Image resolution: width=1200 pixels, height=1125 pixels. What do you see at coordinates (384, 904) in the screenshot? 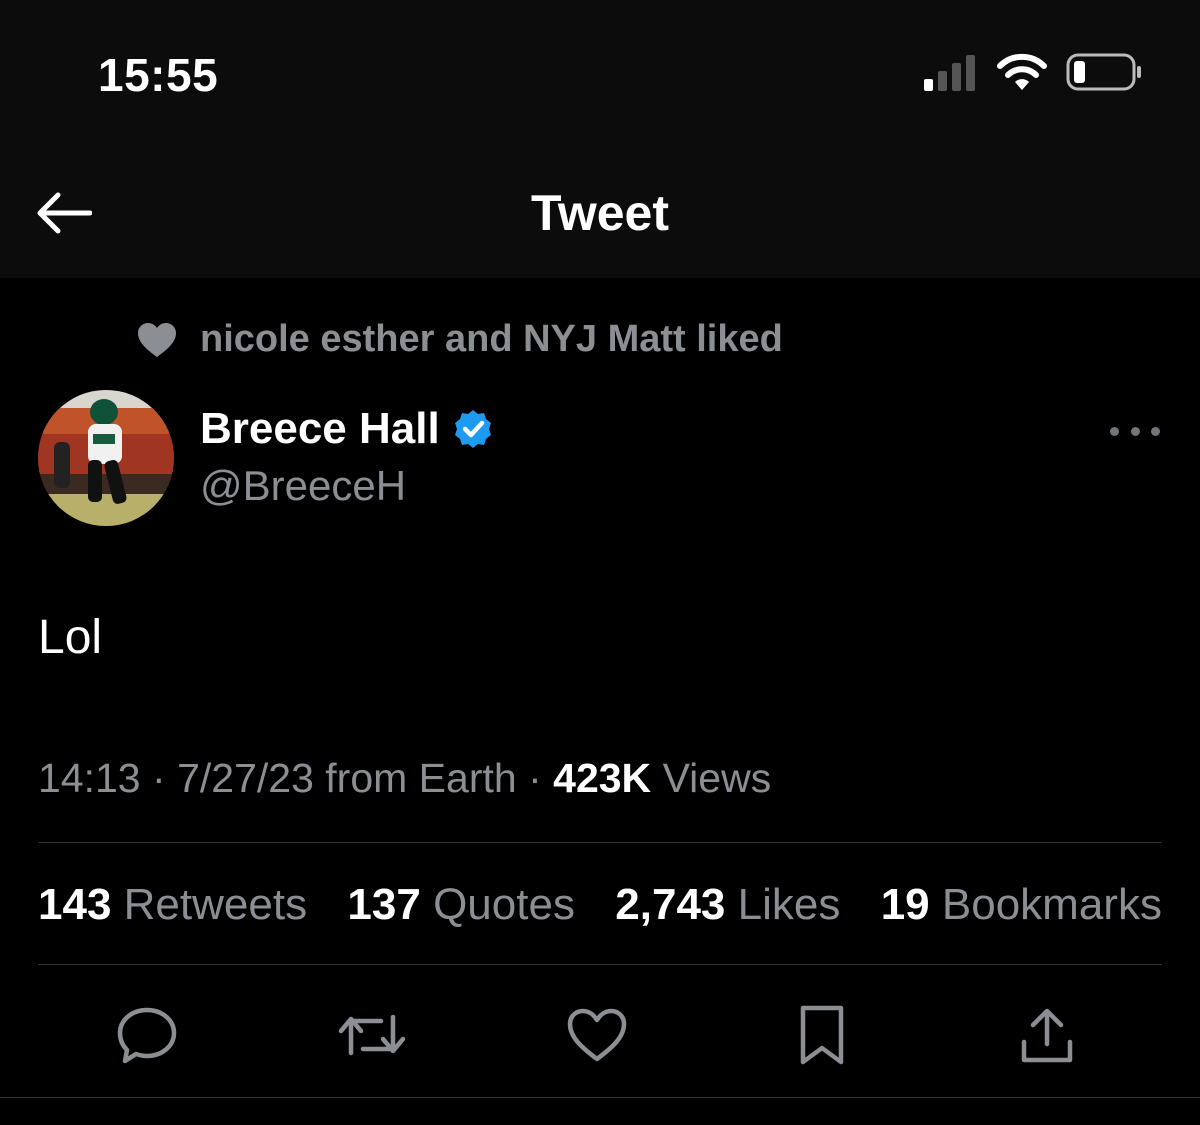
I see `stat-count: 137` at bounding box center [384, 904].